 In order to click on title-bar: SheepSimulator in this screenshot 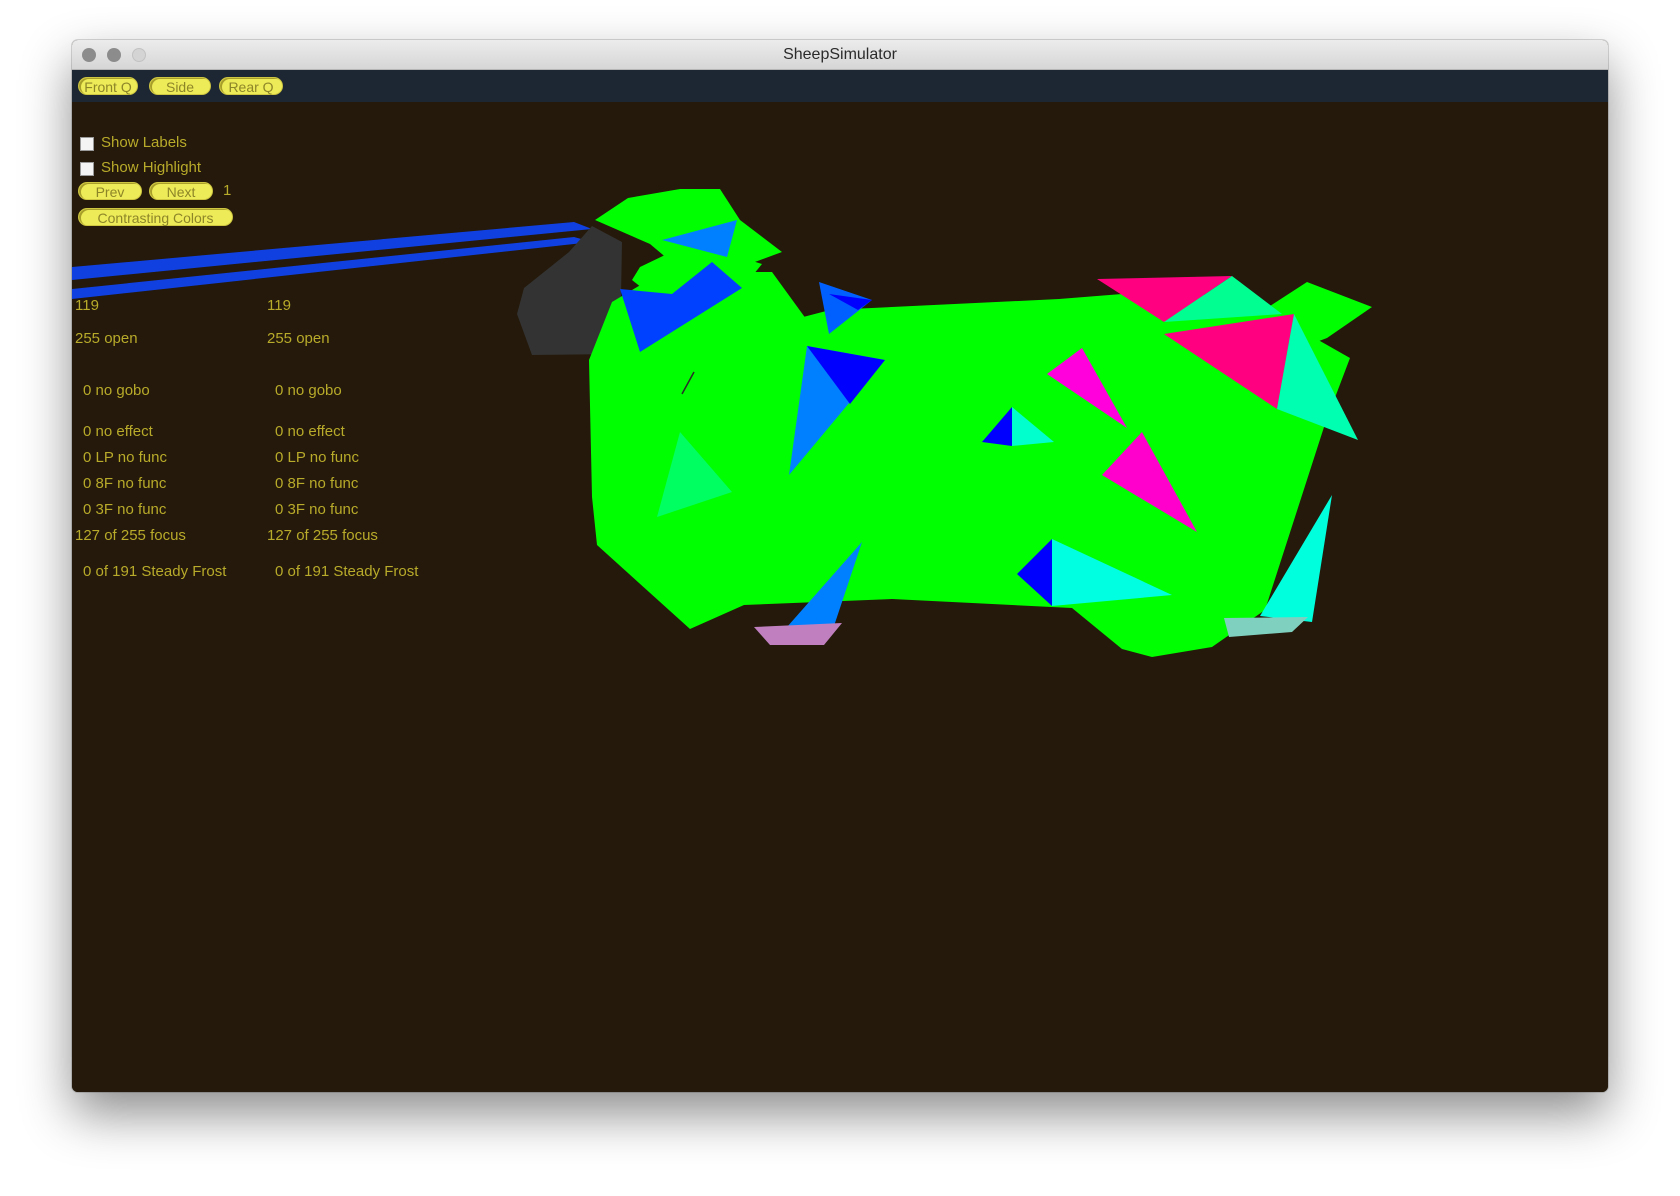, I will do `click(840, 55)`.